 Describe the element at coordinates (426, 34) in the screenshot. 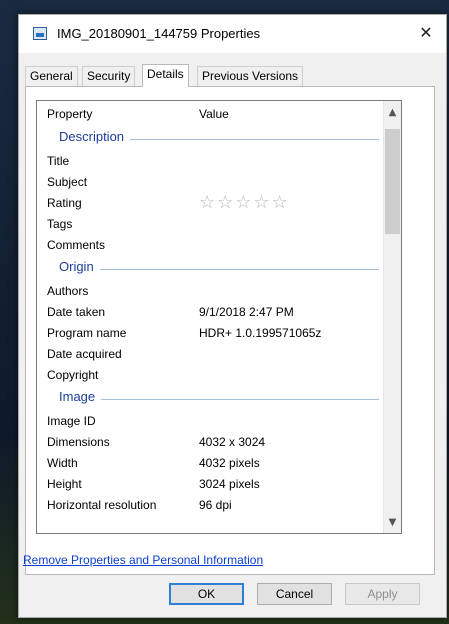

I see `close-button: ✕` at that location.